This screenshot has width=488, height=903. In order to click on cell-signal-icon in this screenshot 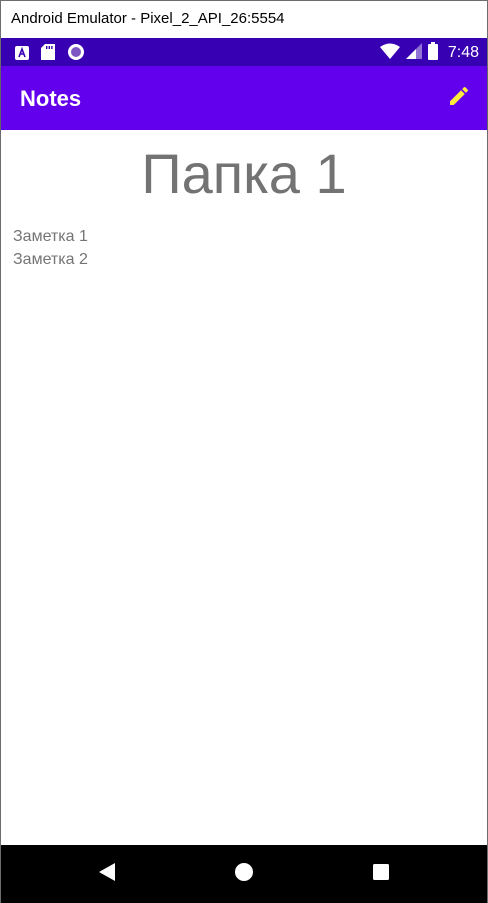, I will do `click(413, 53)`.